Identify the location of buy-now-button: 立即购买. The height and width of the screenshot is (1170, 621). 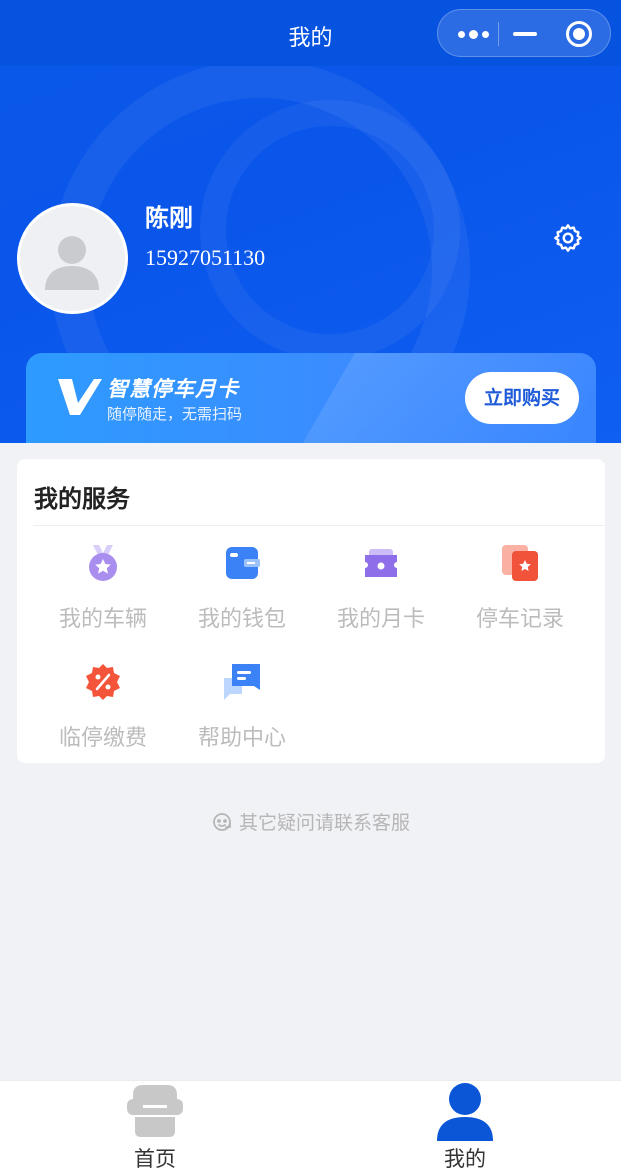
(522, 398).